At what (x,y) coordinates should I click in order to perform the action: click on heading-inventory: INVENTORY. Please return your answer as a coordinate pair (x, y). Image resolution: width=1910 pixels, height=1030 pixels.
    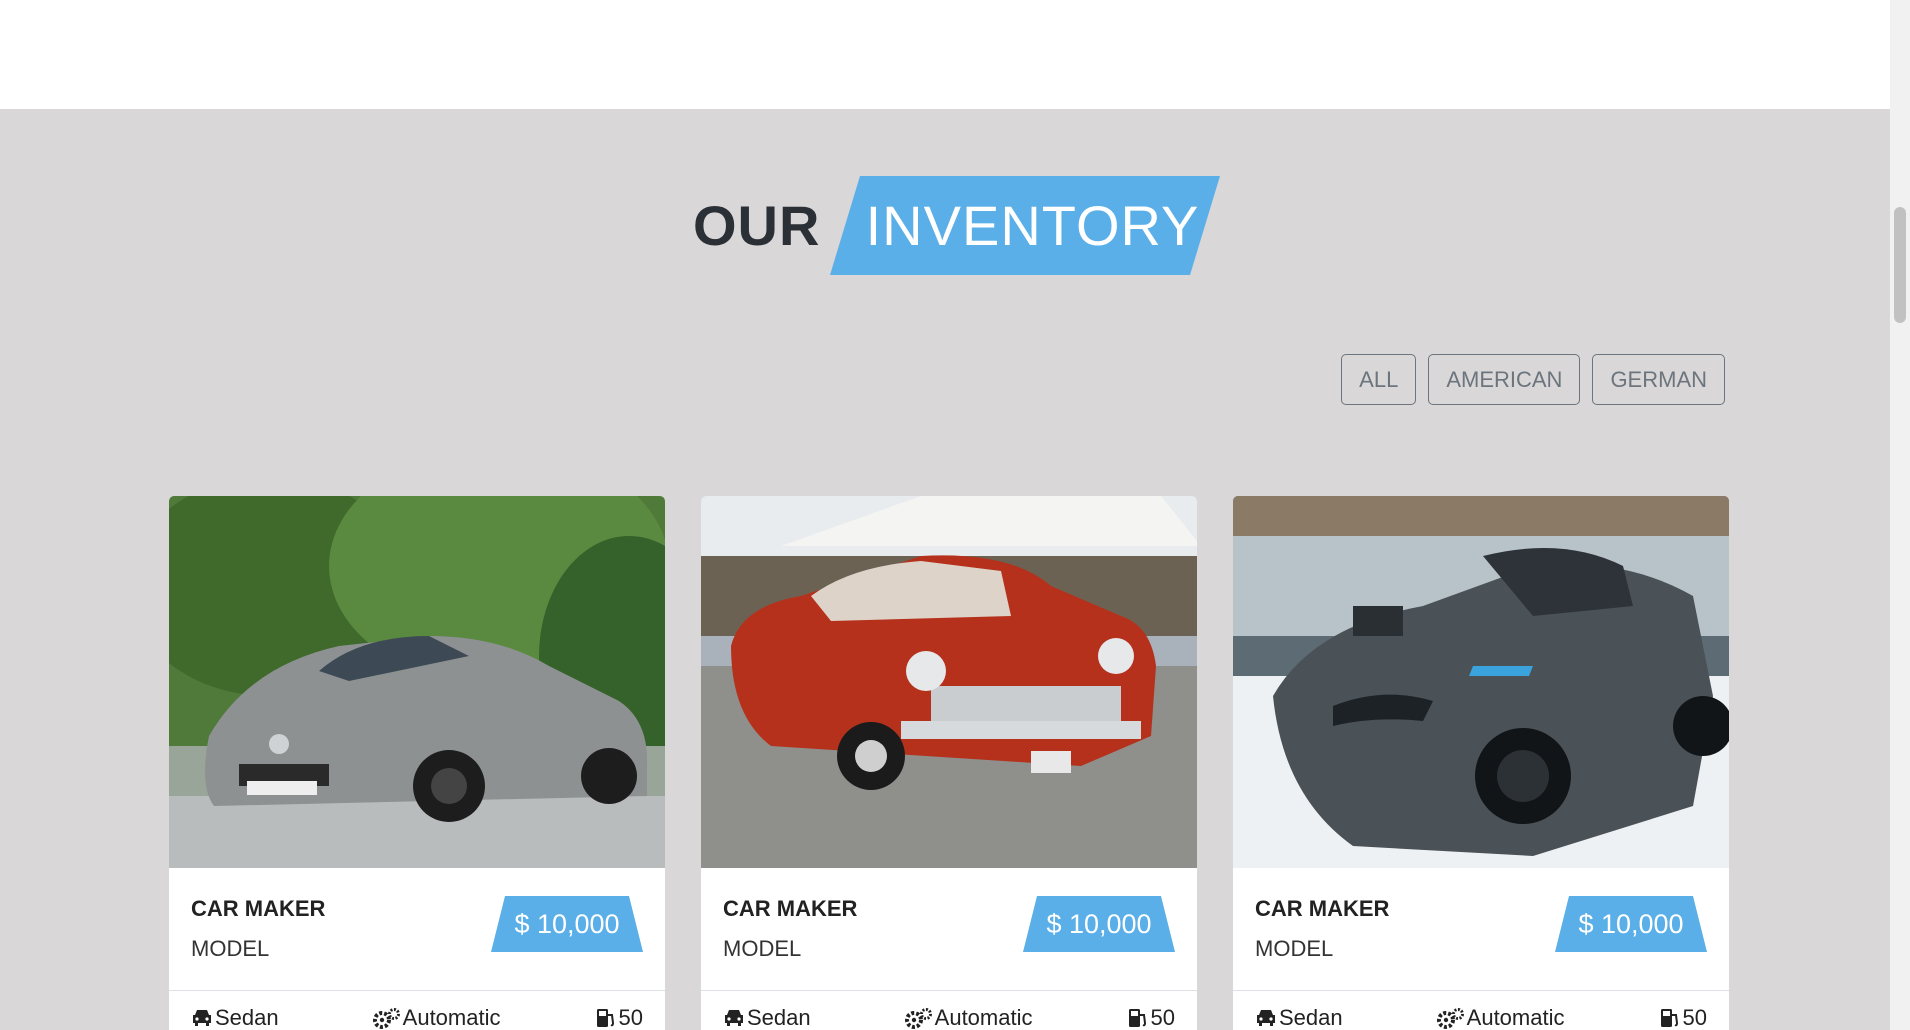
    Looking at the image, I should click on (1032, 225).